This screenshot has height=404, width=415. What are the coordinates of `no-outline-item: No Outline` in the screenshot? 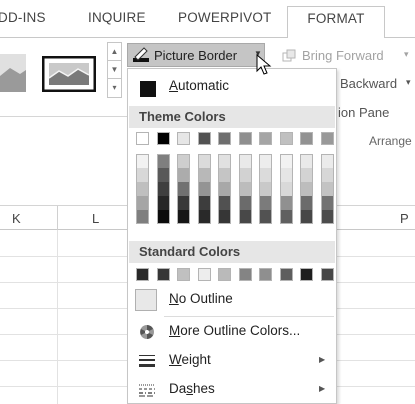 It's located at (232, 299).